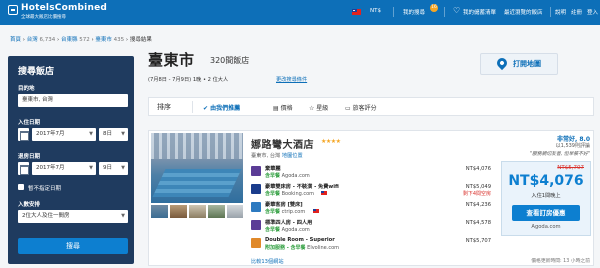 The image size is (600, 268). I want to click on heart-icon: ♡, so click(456, 11).